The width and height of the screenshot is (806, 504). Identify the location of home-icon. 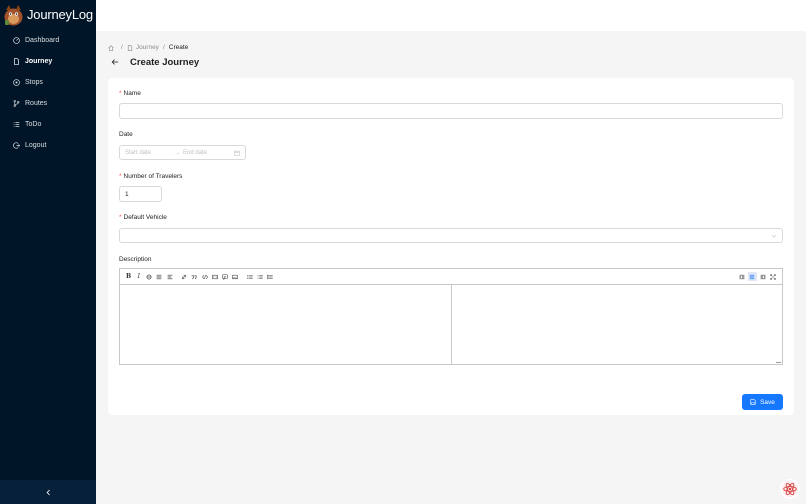
(111, 47).